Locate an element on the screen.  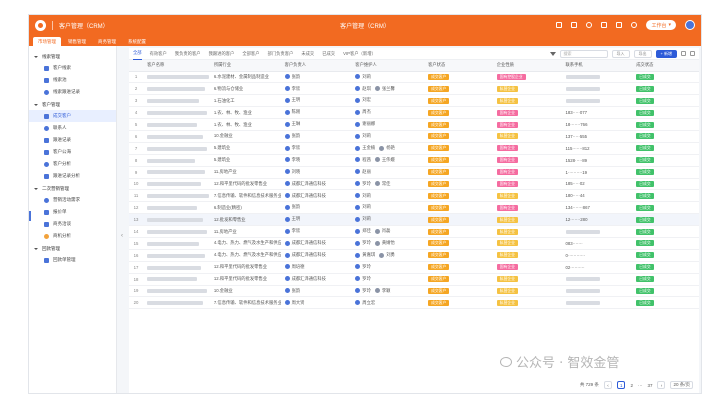
header-industry: 所属行业 is located at coordinates (245, 66).